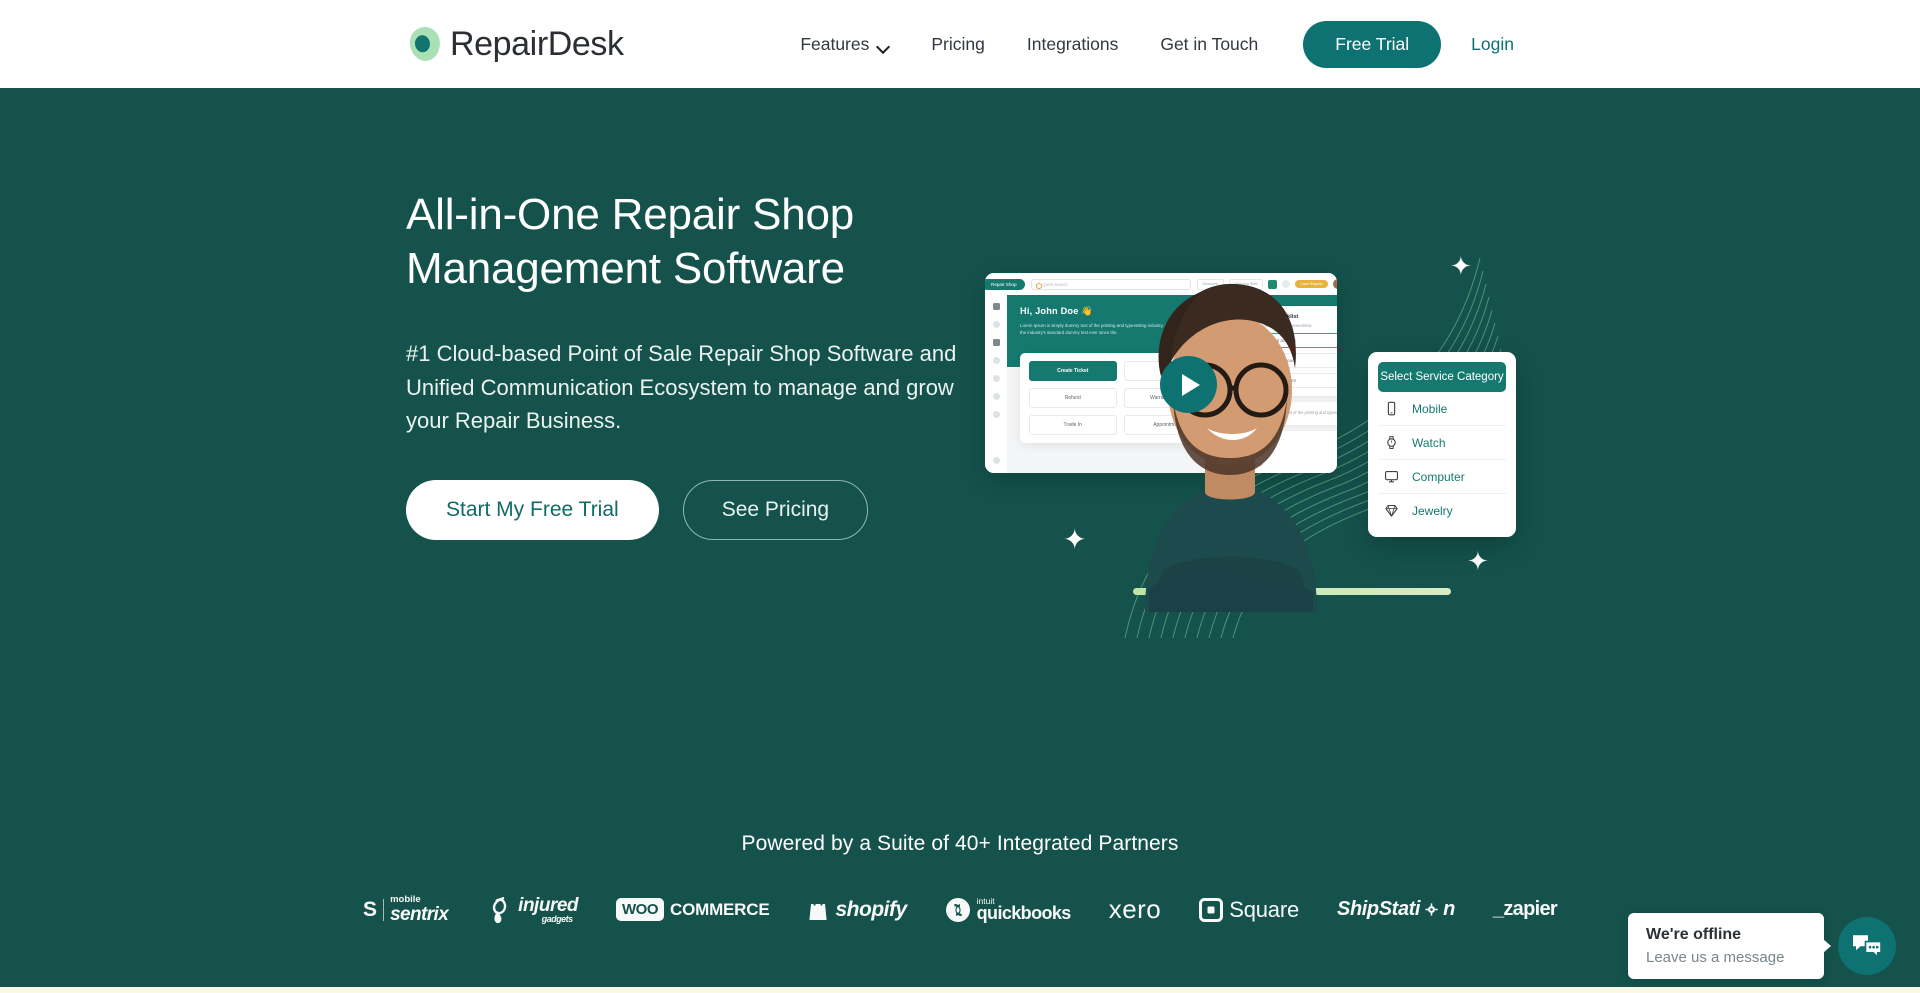 The image size is (1920, 993). Describe the element at coordinates (1525, 909) in the screenshot. I see `partner-logo-zapier: _zapier` at that location.